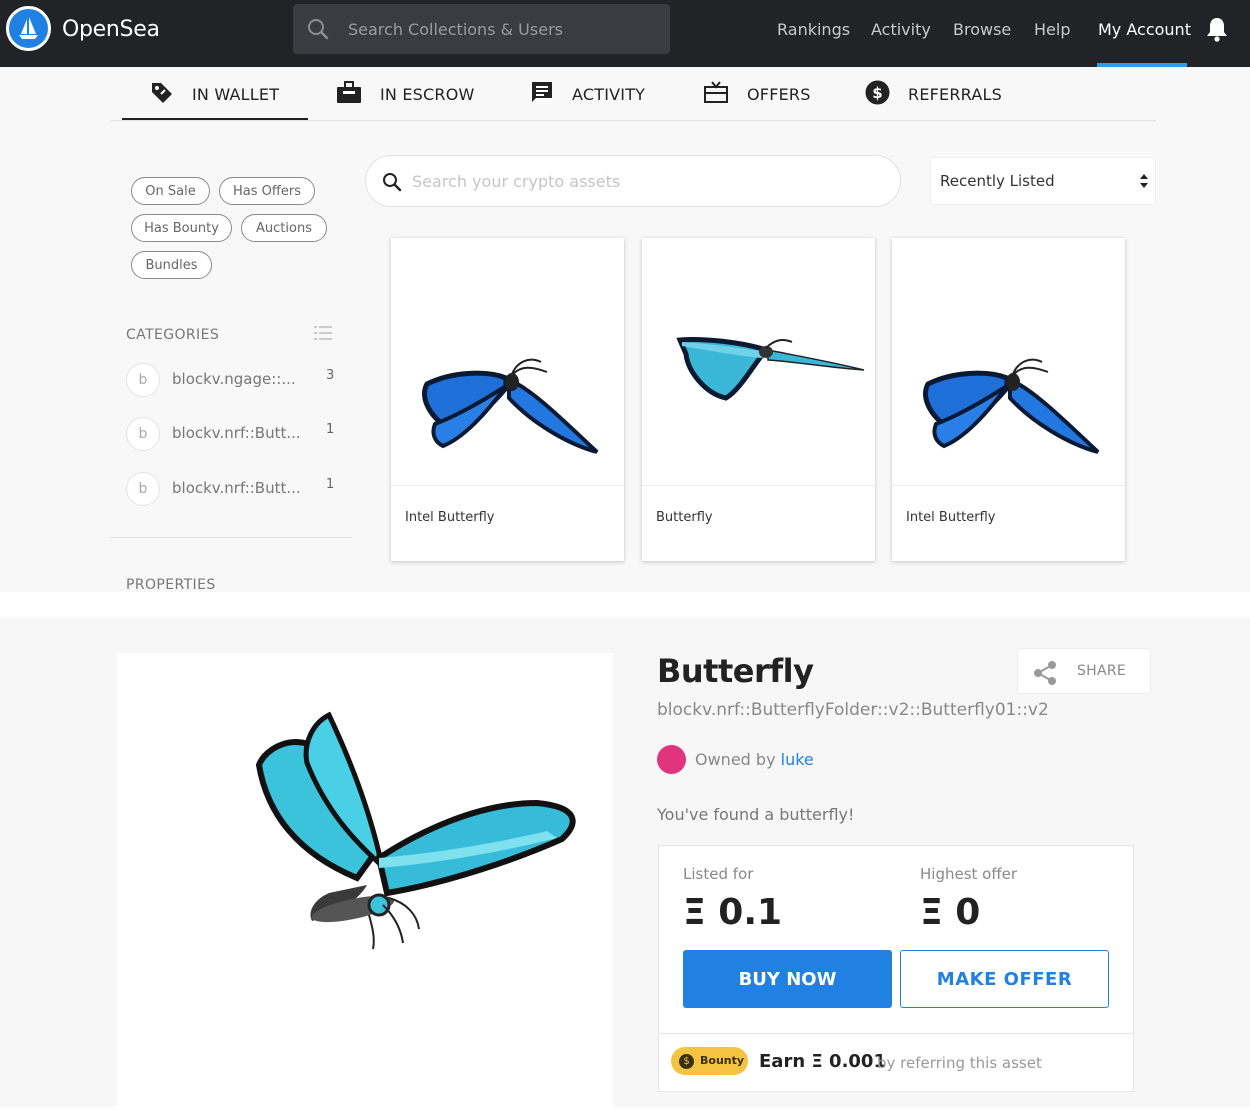 The width and height of the screenshot is (1250, 1111). What do you see at coordinates (231, 537) in the screenshot?
I see `sidebar-divider` at bounding box center [231, 537].